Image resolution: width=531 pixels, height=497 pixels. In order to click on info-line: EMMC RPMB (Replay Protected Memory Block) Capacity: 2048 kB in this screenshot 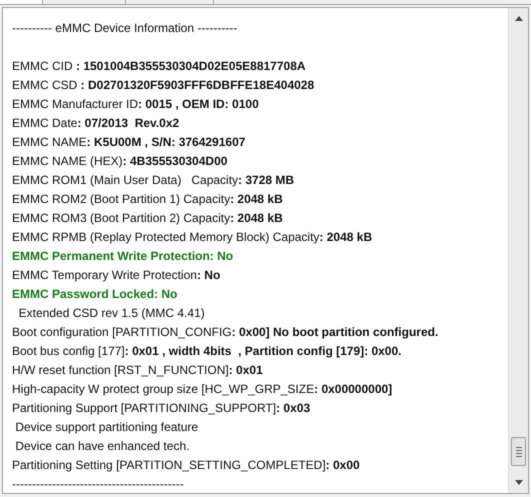, I will do `click(192, 237)`.